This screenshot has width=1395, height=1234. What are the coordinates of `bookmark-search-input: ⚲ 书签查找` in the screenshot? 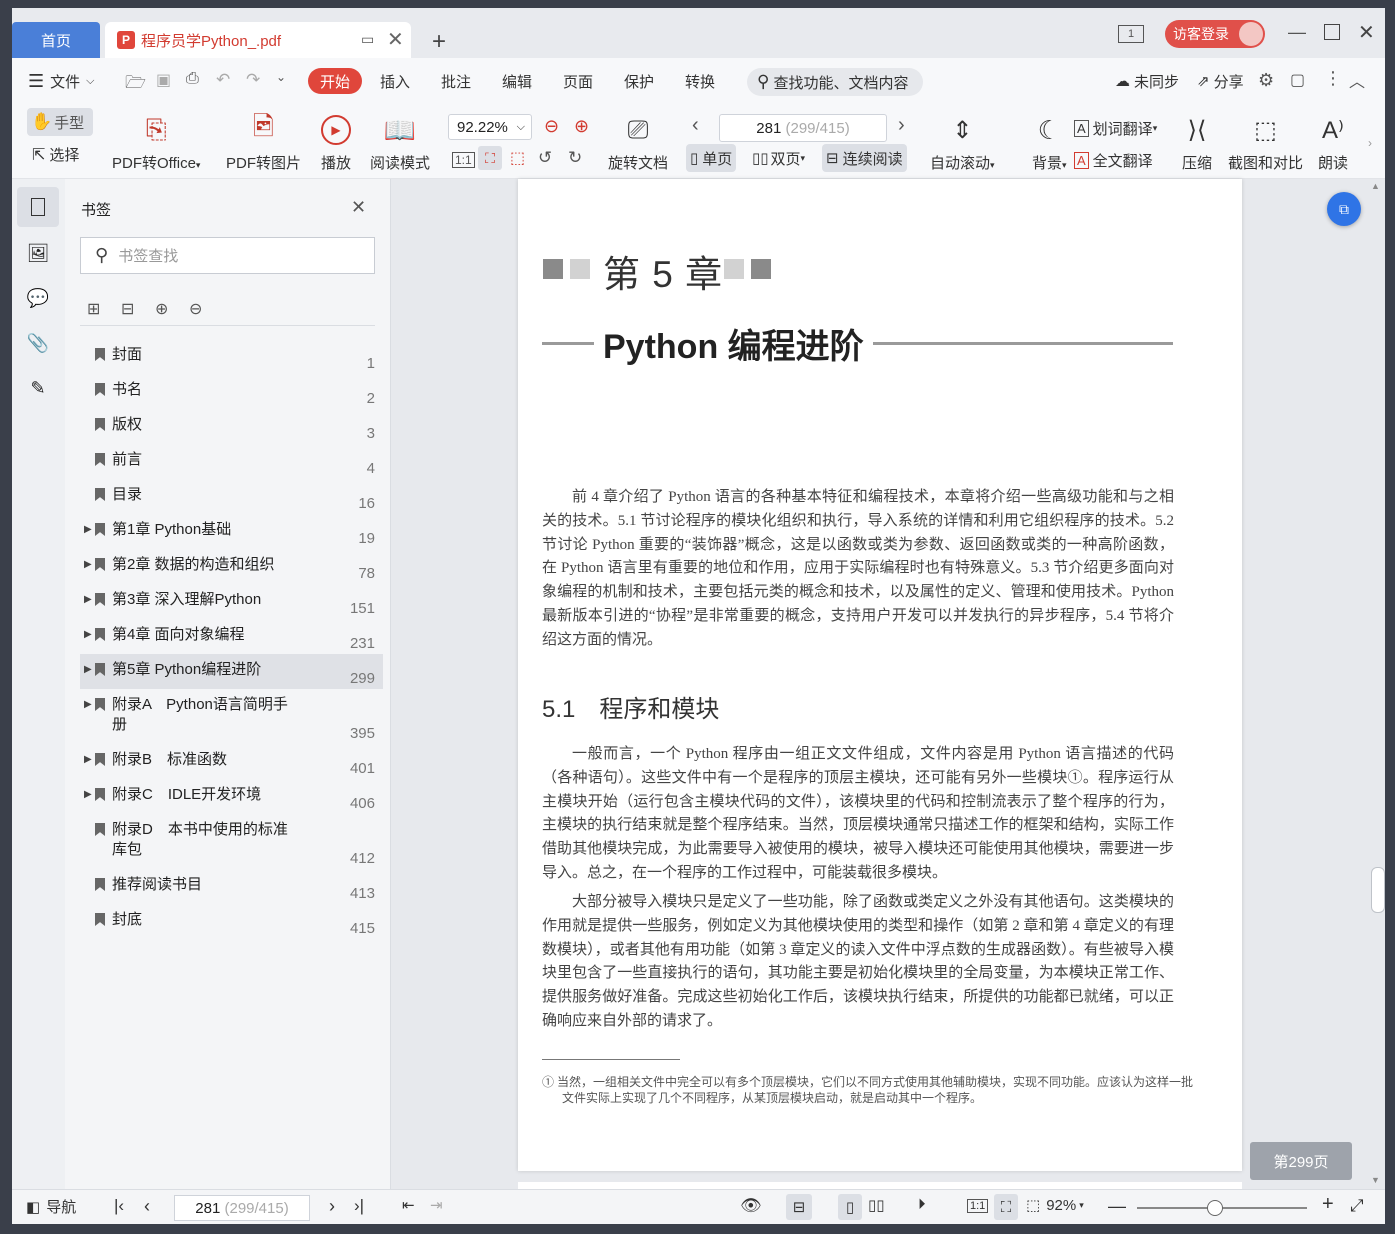 It's located at (227, 255).